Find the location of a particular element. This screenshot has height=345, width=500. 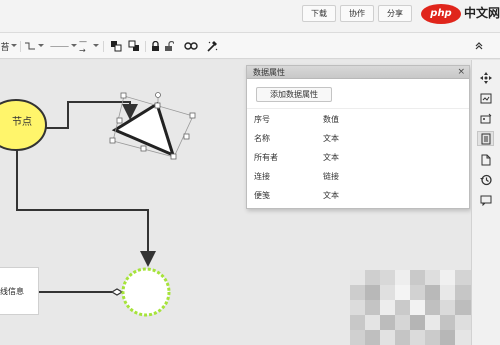

format-toolbar: 苔 ——— —→ is located at coordinates (250, 46).